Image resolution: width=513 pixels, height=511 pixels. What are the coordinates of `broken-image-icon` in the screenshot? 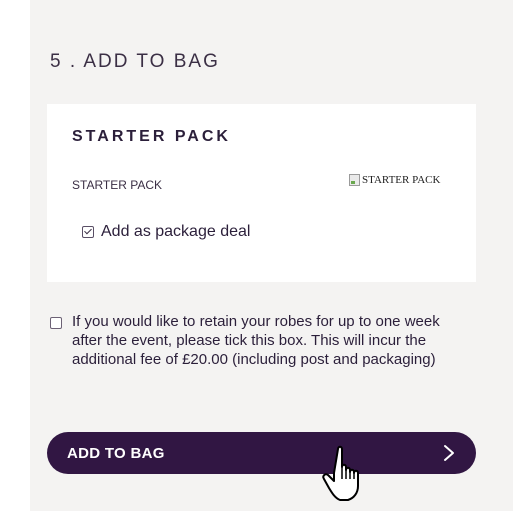 It's located at (354, 180).